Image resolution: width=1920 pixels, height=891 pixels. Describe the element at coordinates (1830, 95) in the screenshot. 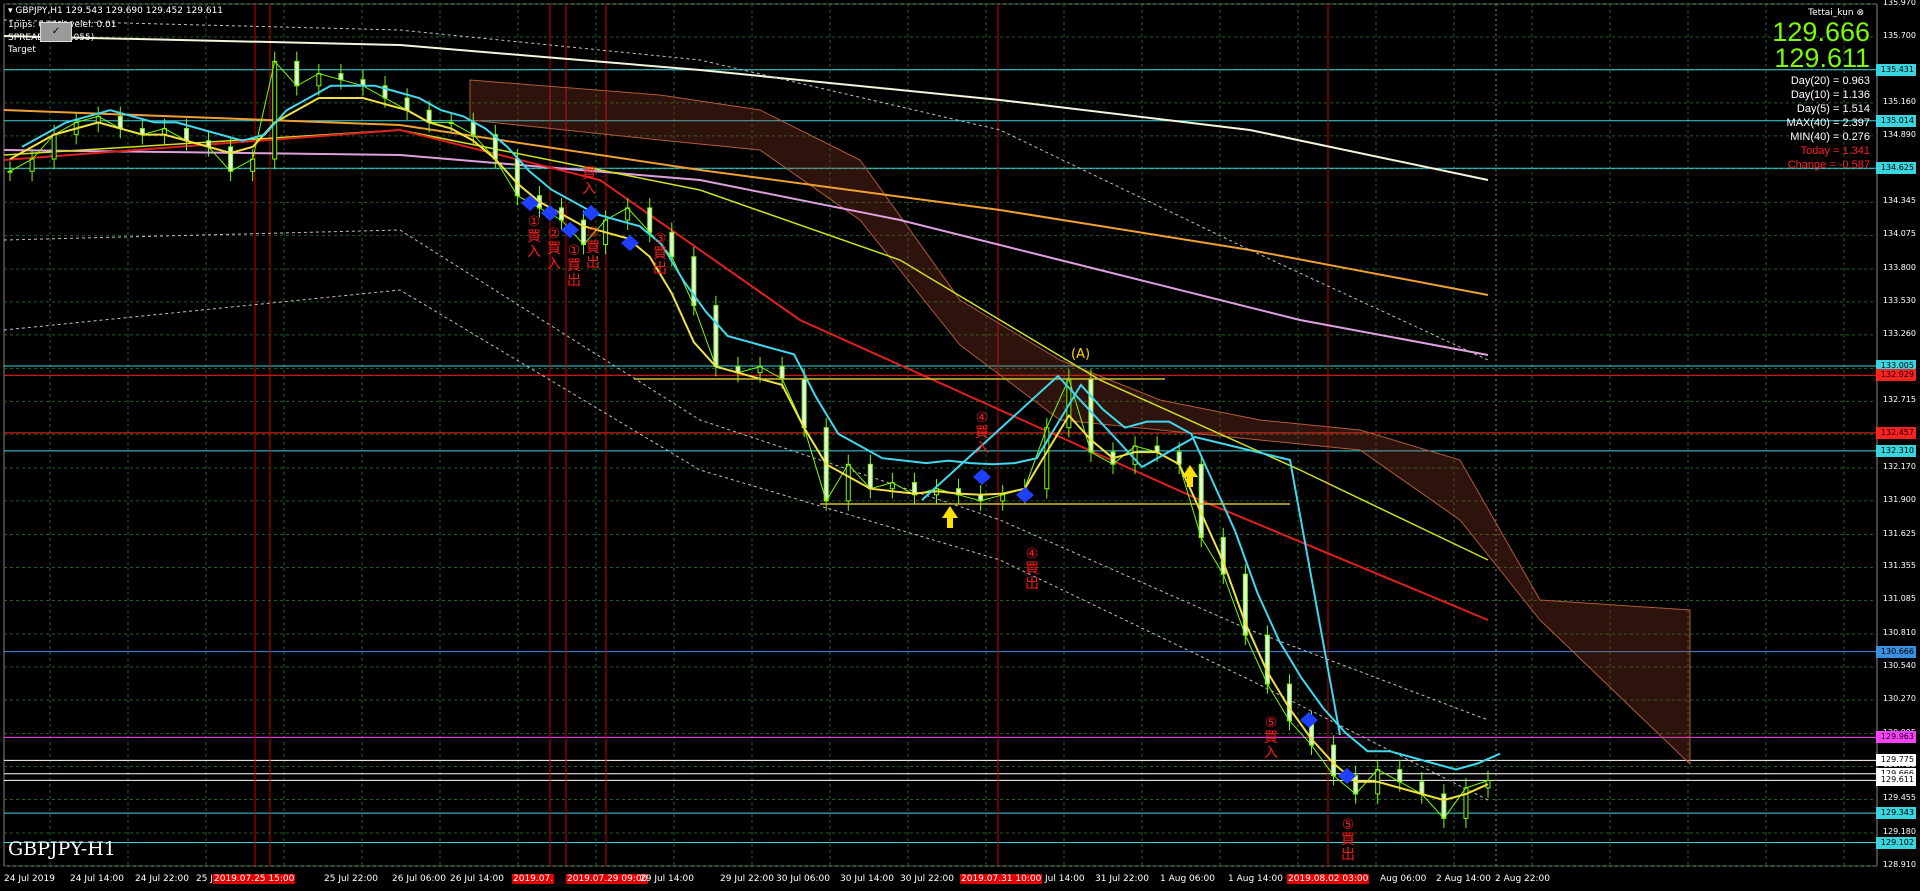

I see `volatility-stat: Day(10) = 1.136` at that location.